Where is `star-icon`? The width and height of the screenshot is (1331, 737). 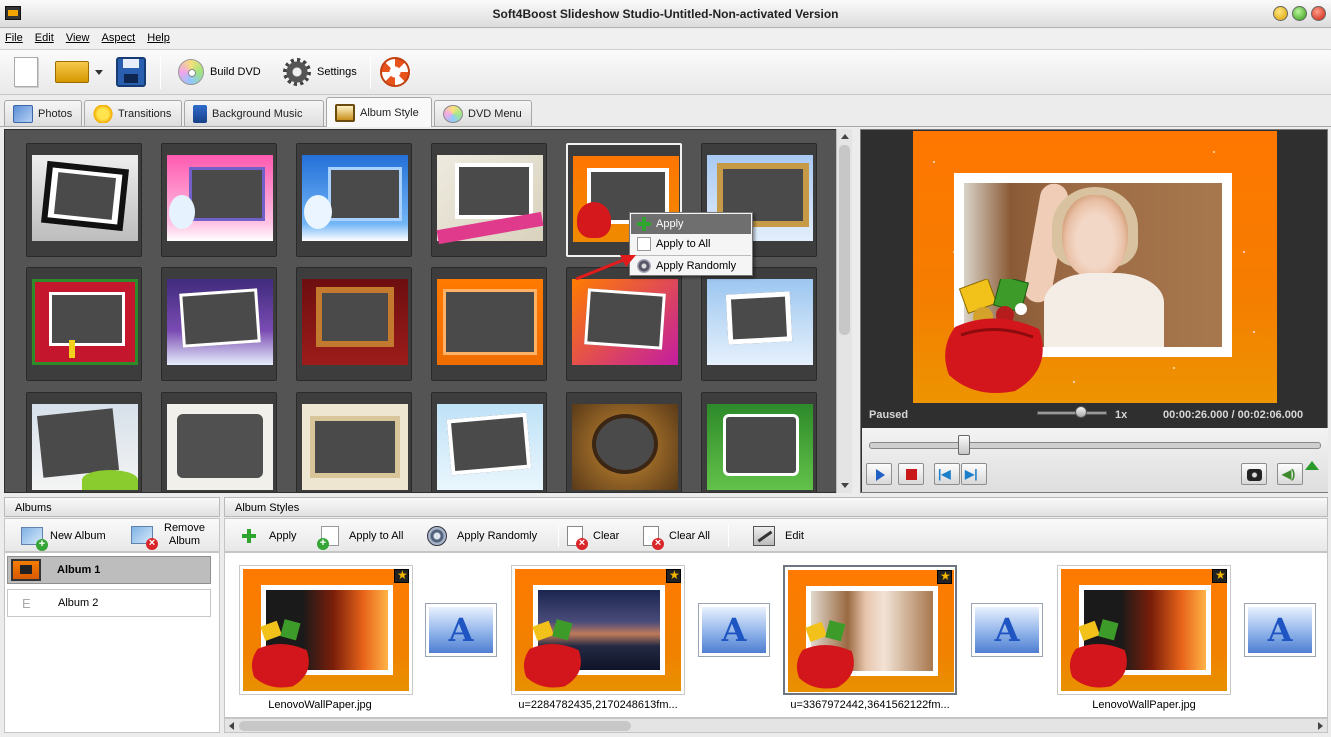 star-icon is located at coordinates (103, 113).